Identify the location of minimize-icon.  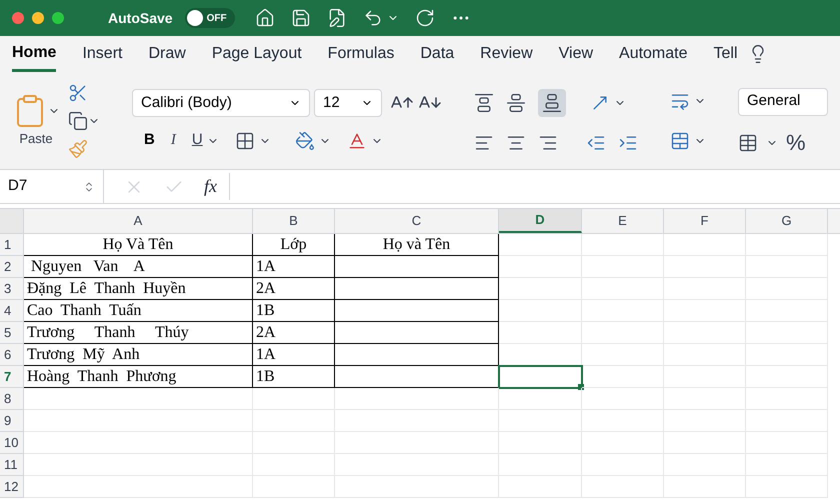
(38, 18).